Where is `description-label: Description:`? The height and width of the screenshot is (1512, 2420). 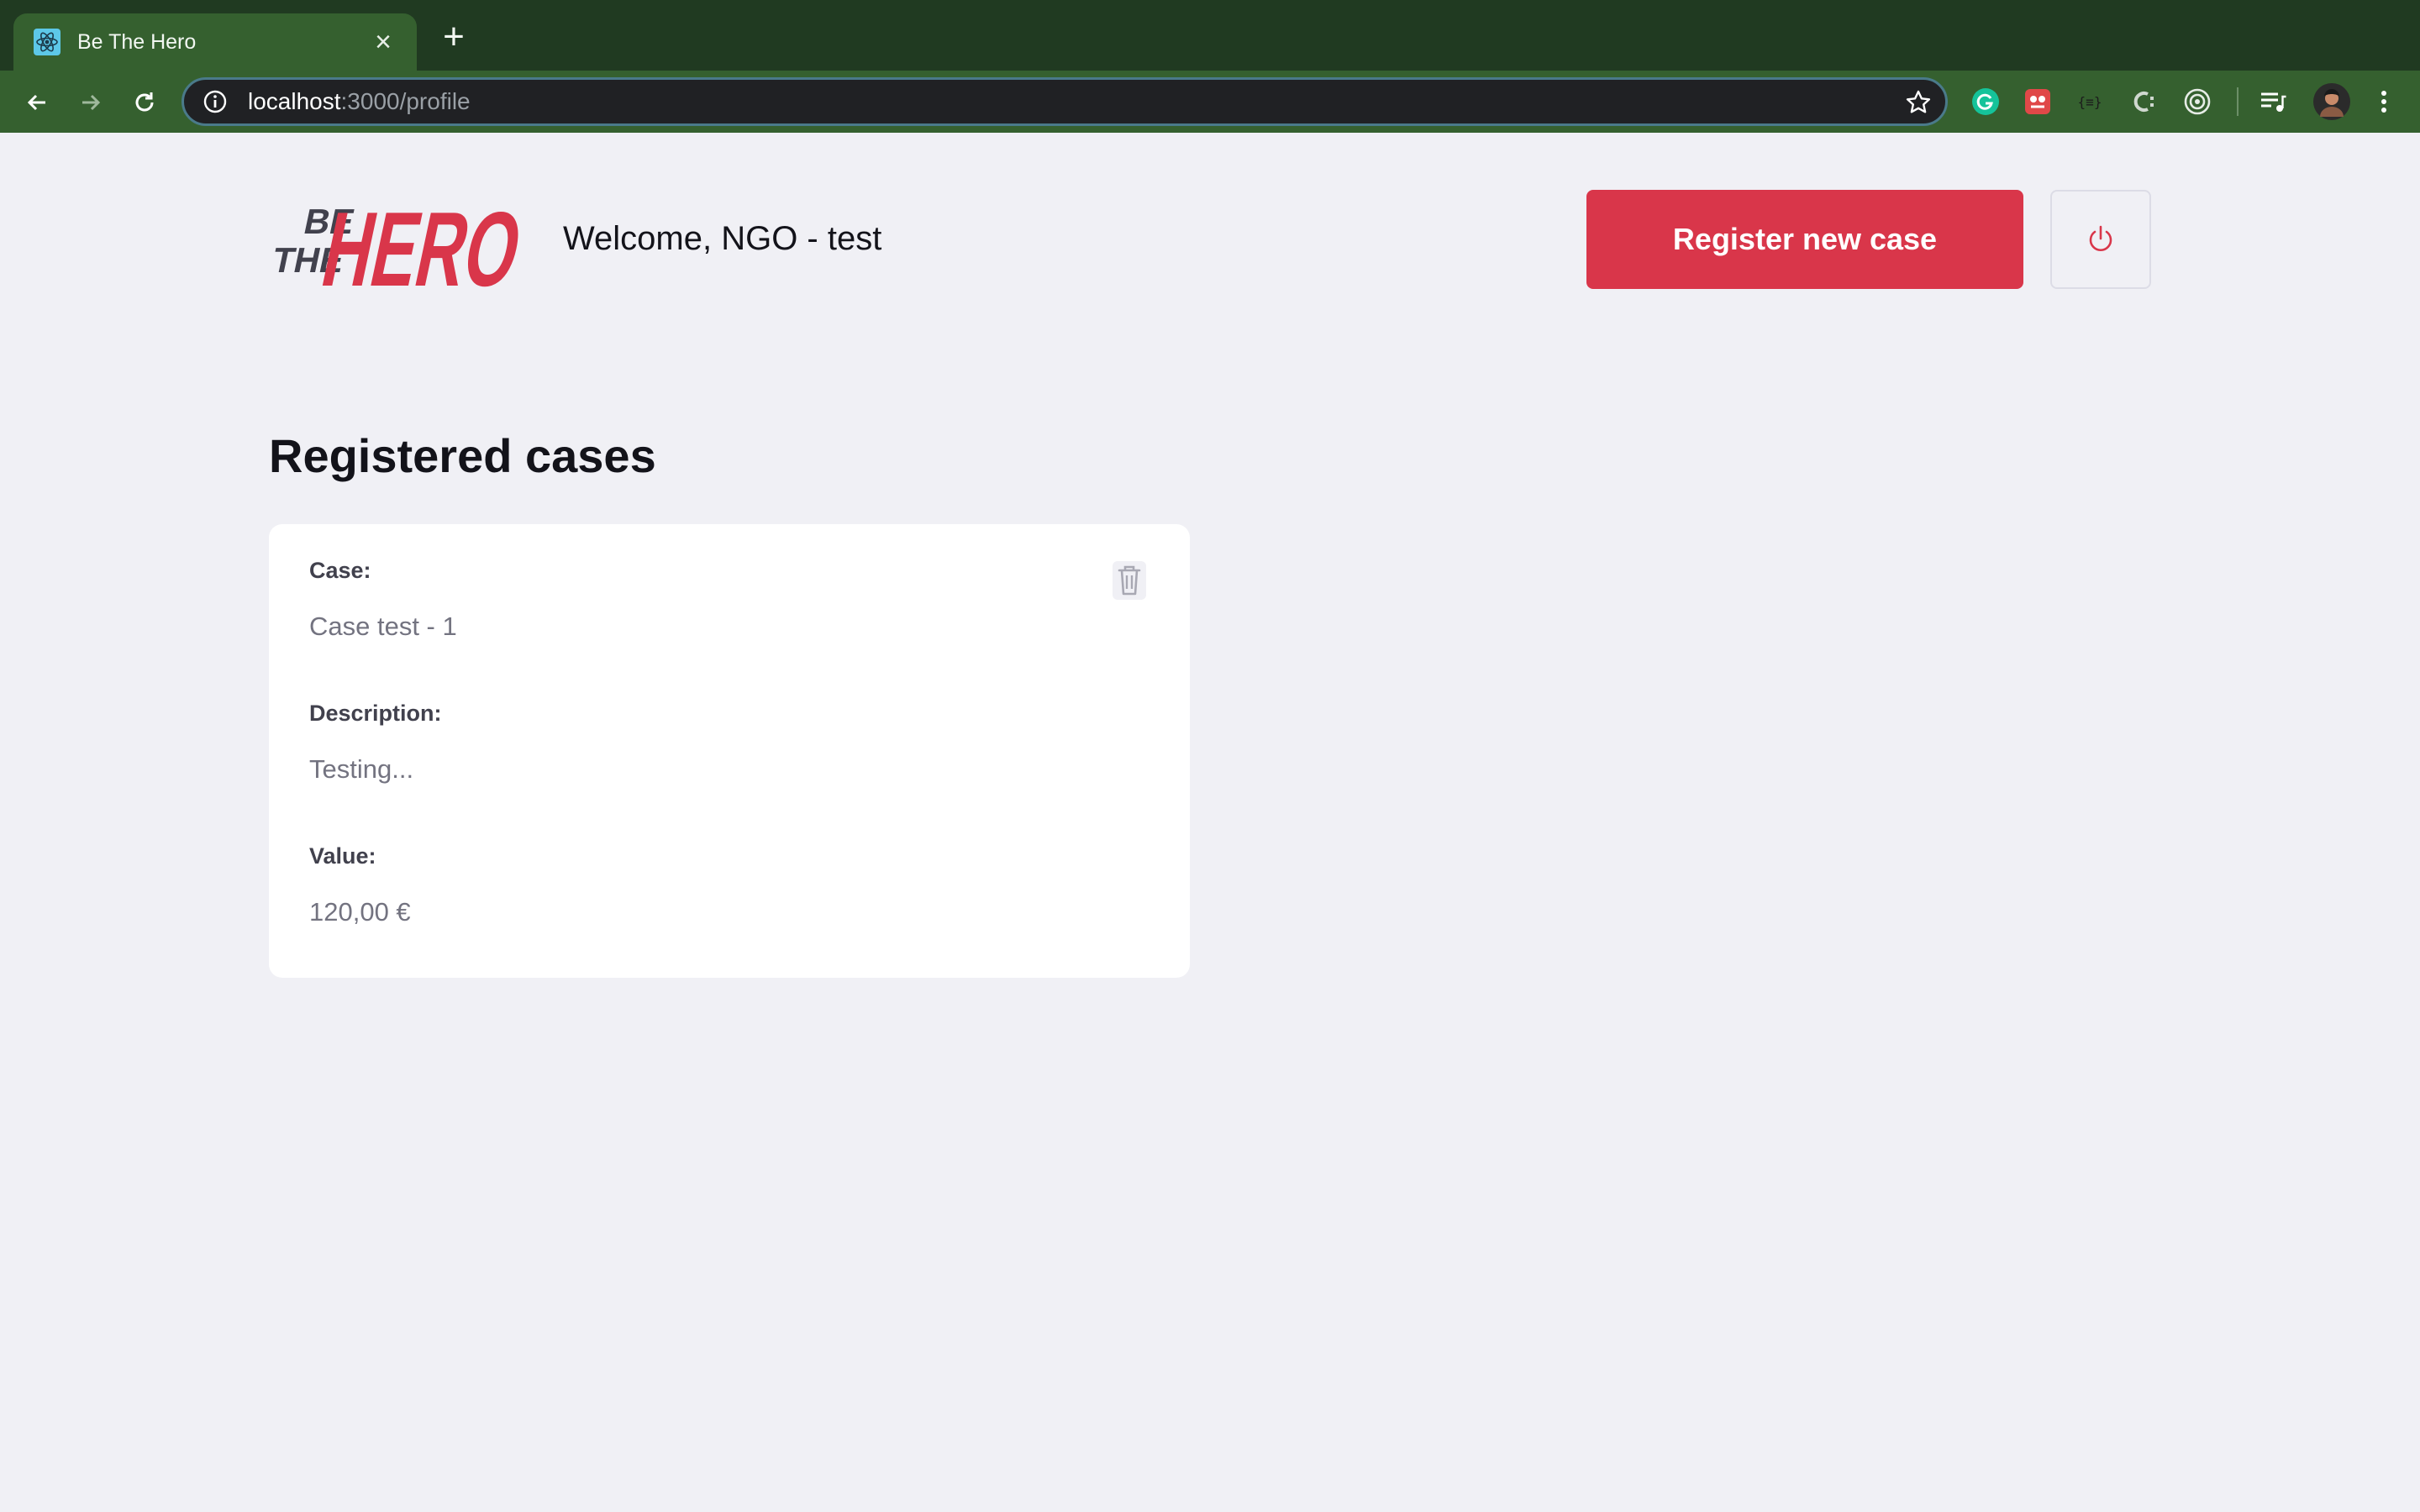 description-label: Description: is located at coordinates (375, 713).